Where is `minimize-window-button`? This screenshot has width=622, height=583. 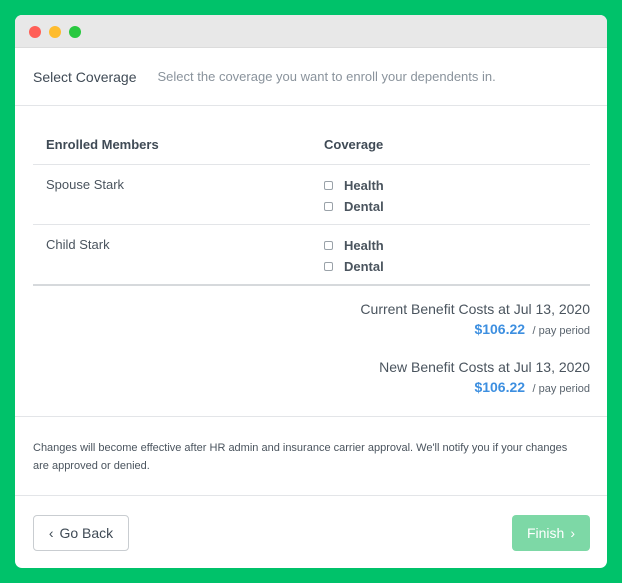 minimize-window-button is located at coordinates (55, 32).